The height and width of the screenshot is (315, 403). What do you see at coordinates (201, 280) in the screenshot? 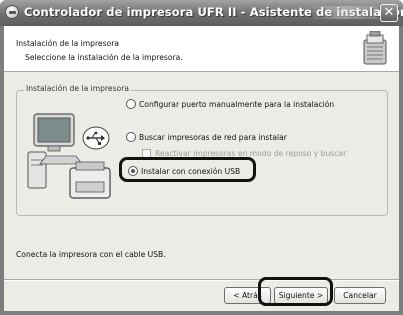
I see `footer-divider` at bounding box center [201, 280].